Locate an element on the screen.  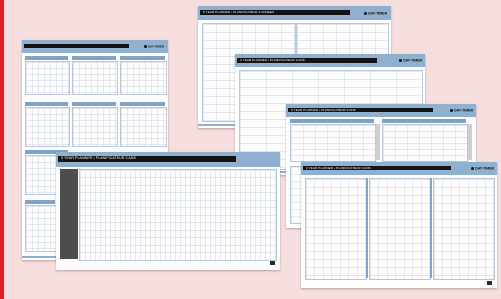
month-labels-column is located at coordinates (69, 214).